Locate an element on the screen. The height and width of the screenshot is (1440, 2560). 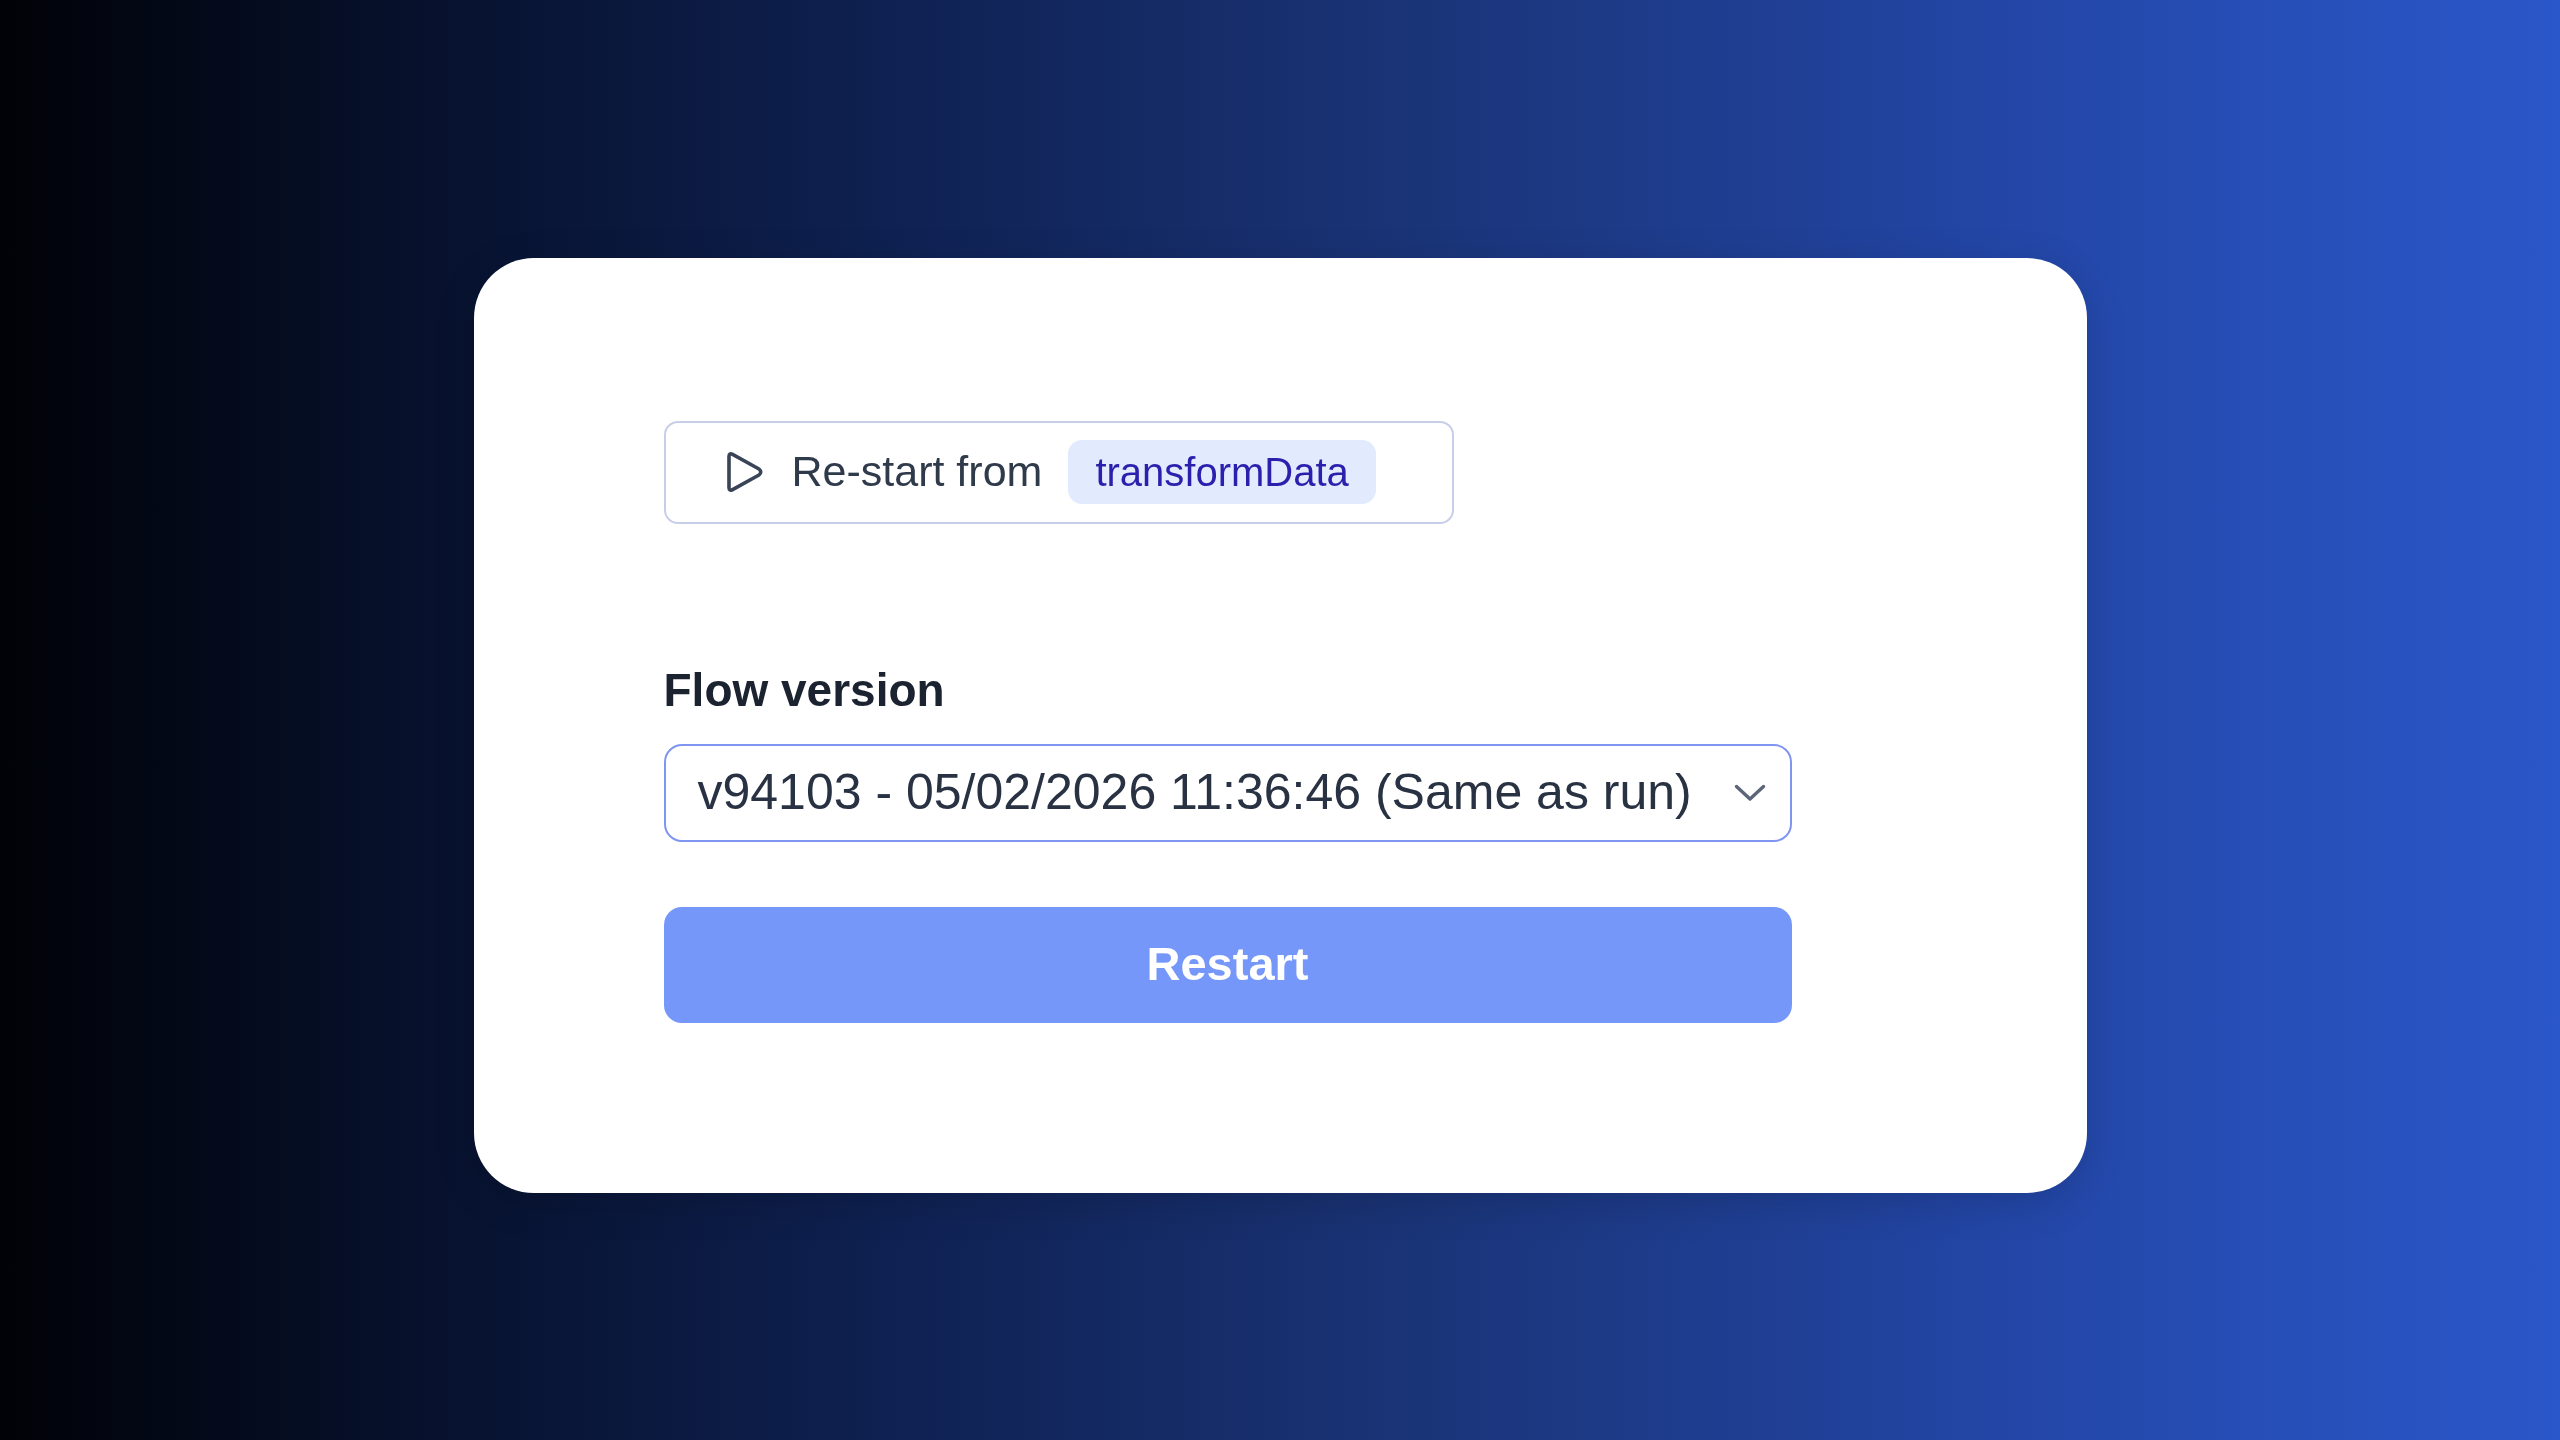
restart-from-label: Re-start from is located at coordinates (917, 472).